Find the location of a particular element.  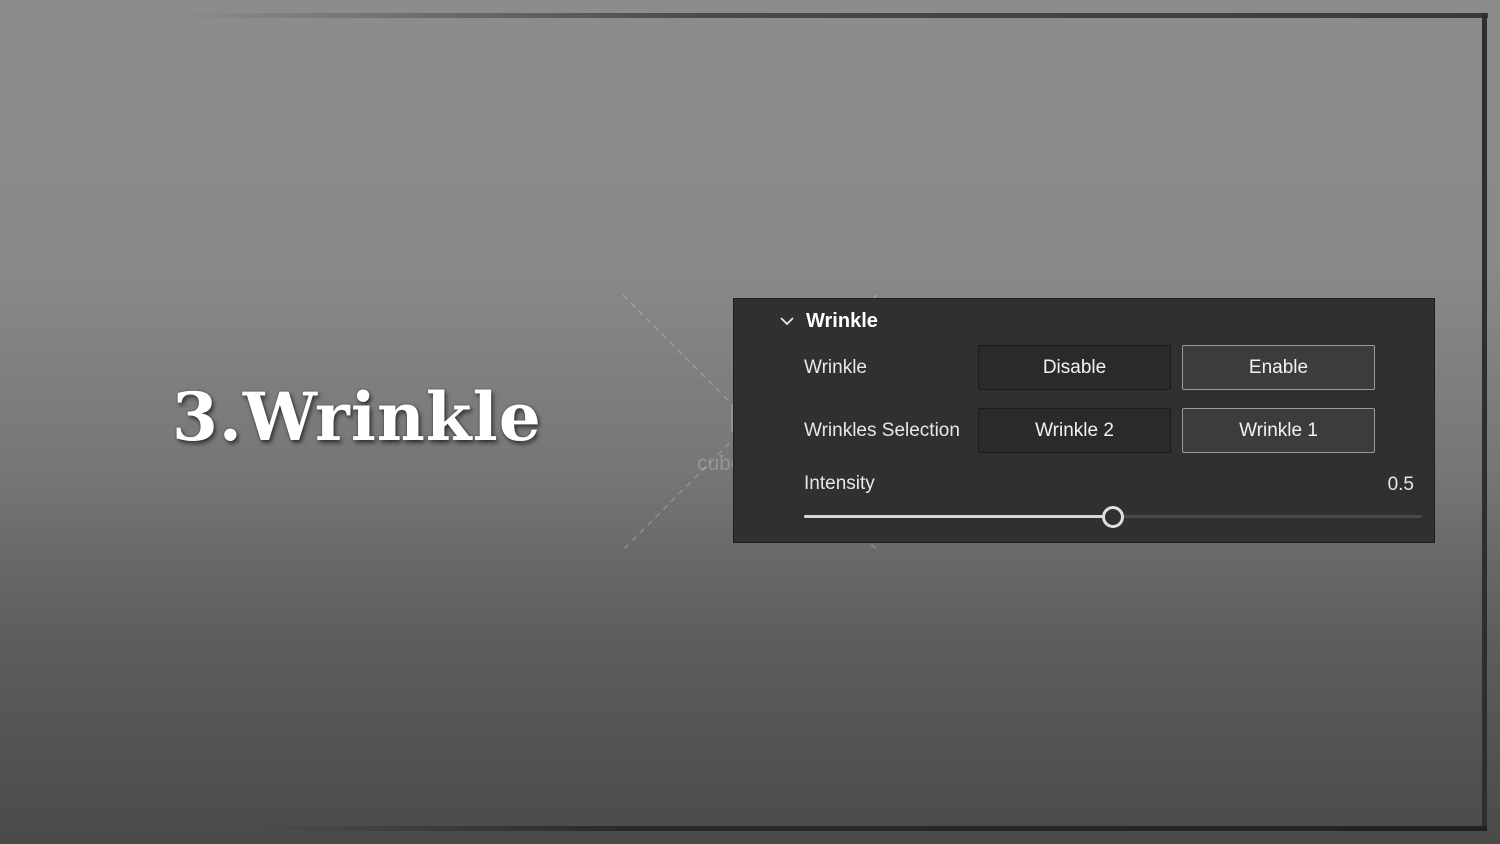

frame-bottom-border is located at coordinates (873, 828).